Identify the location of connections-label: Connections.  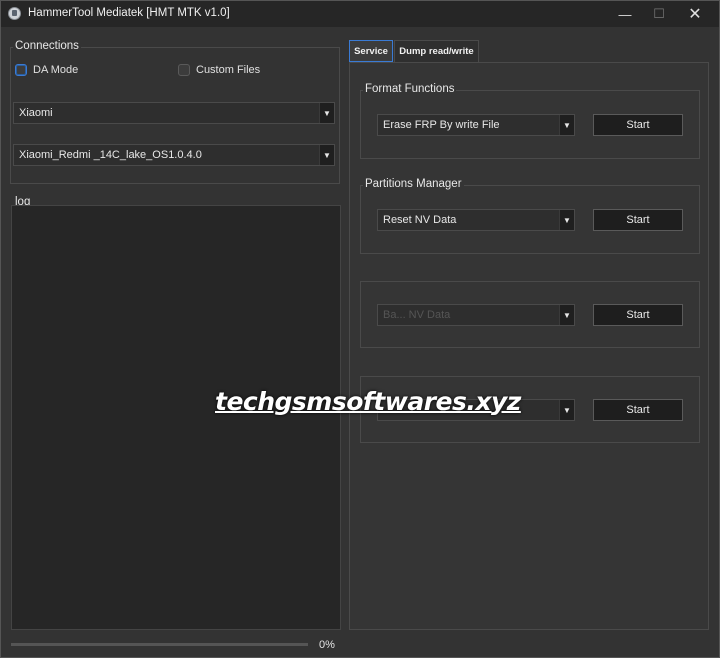
(47, 46).